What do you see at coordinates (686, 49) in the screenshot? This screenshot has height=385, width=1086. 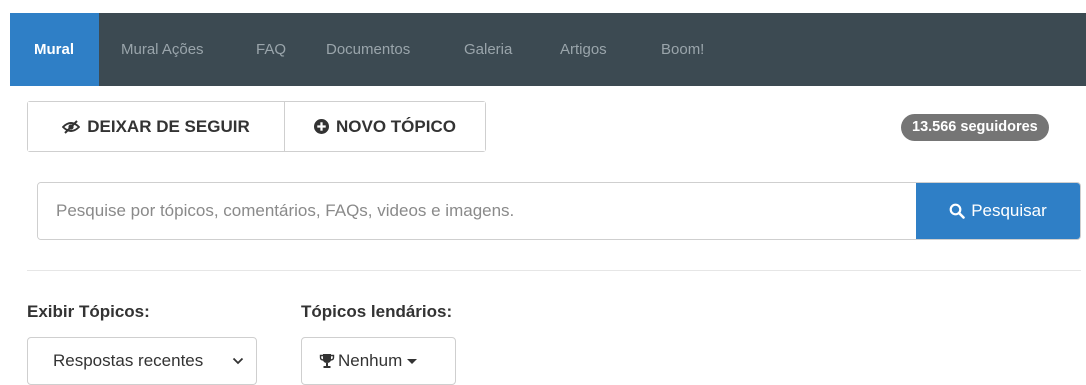 I see `tab-boom: Boom!` at bounding box center [686, 49].